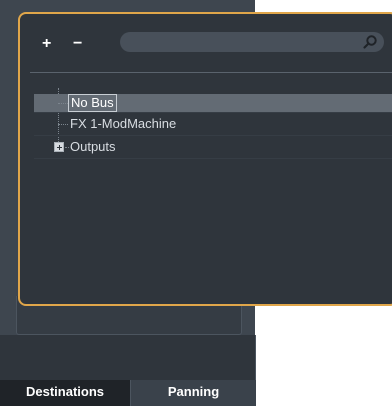 The height and width of the screenshot is (406, 392). Describe the element at coordinates (213, 103) in the screenshot. I see `tree-item-no-bus: No Bus` at that location.